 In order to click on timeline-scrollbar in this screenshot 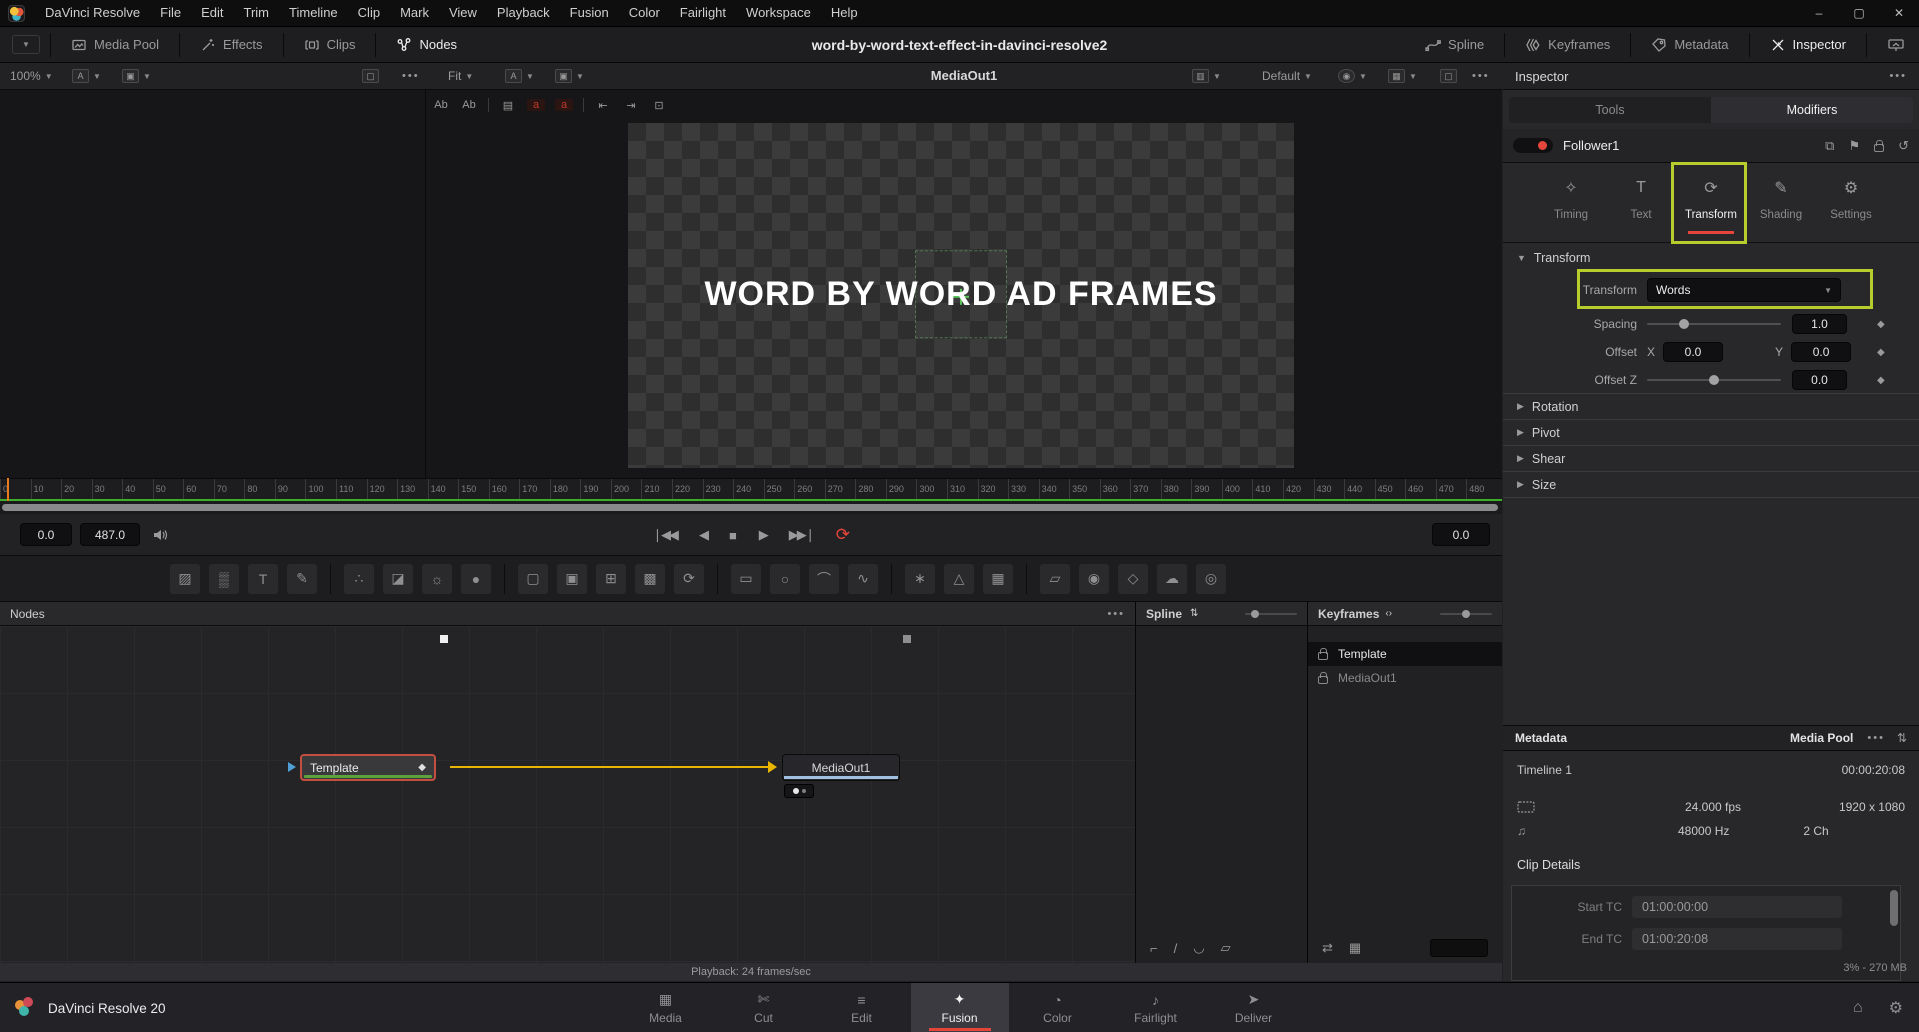, I will do `click(750, 507)`.